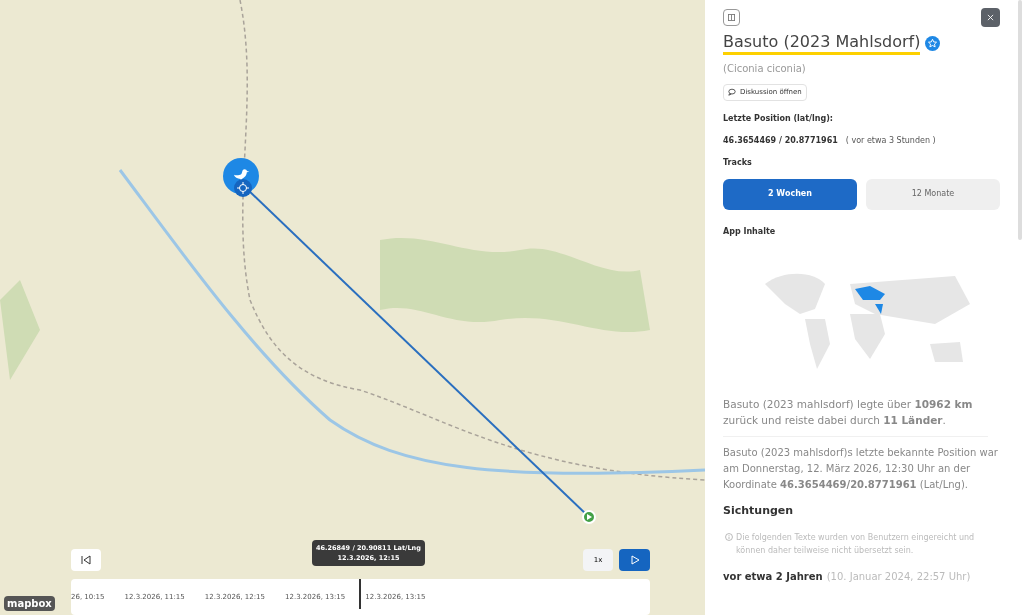 The height and width of the screenshot is (615, 1024). What do you see at coordinates (790, 194) in the screenshot?
I see `track-tab: 2 Wochen` at bounding box center [790, 194].